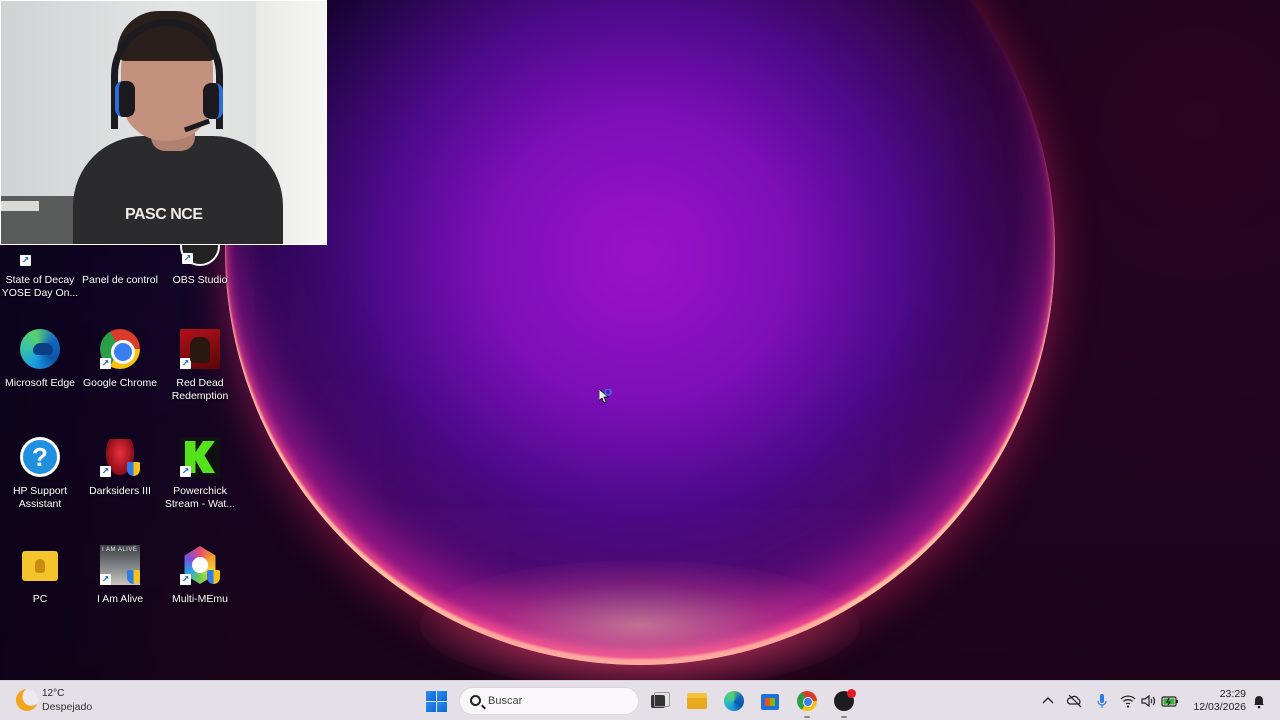  Describe the element at coordinates (605, 396) in the screenshot. I see `busy-cursor-icon` at that location.